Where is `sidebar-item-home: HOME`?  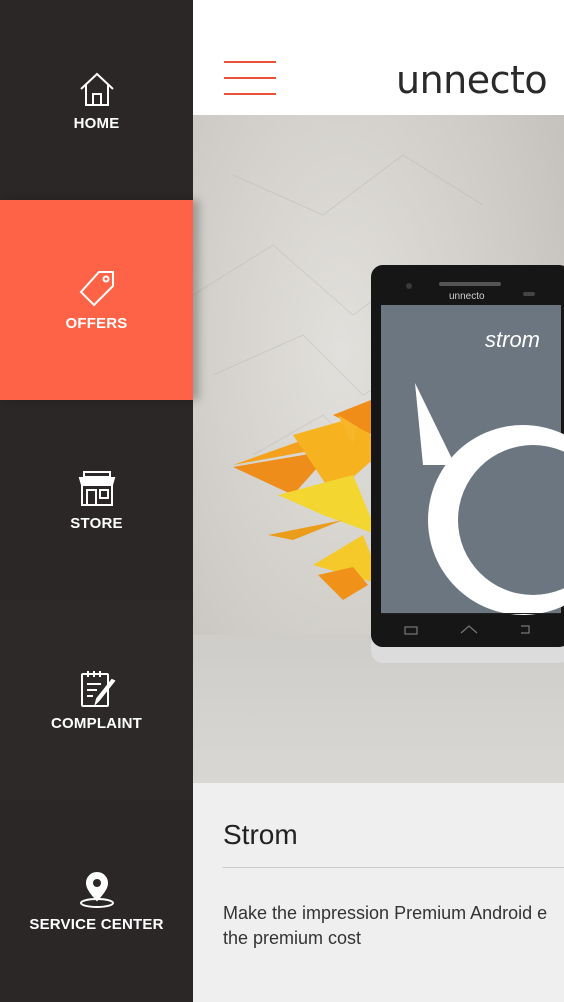
sidebar-item-home: HOME is located at coordinates (96, 100).